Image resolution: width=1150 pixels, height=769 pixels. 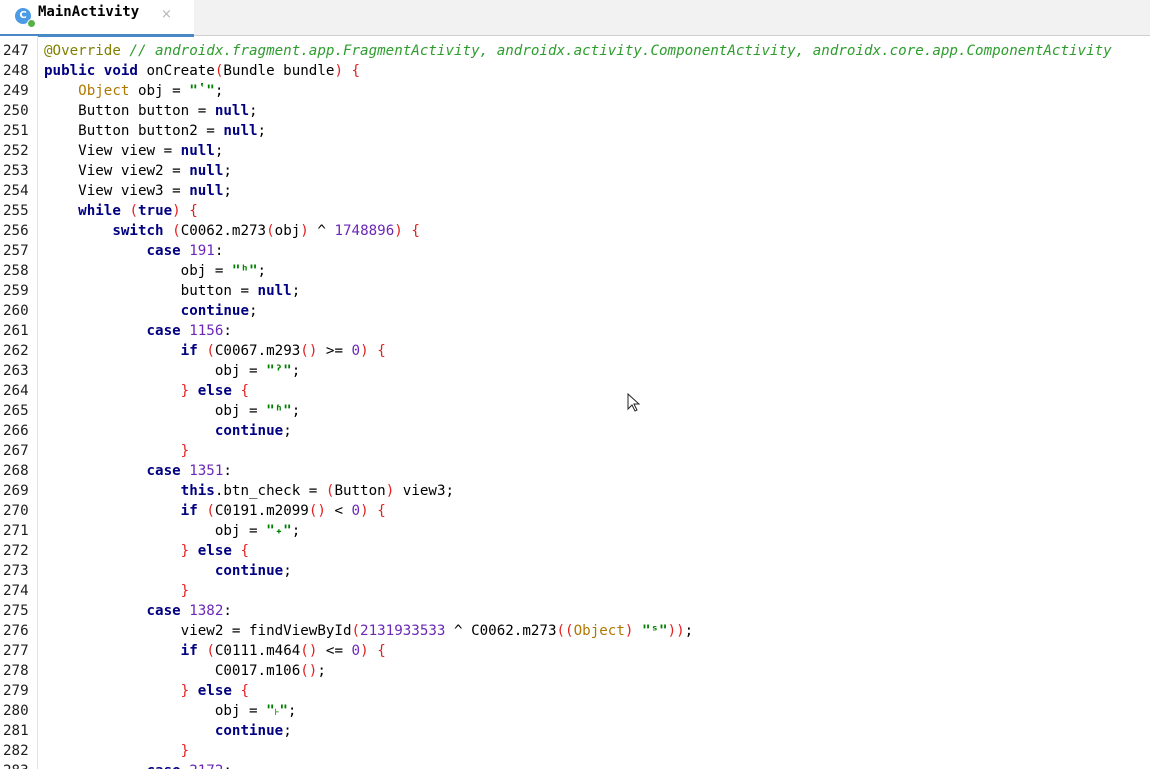 I want to click on code-line: switch (C0062.m273(obj) ^ 1748896) {, so click(x=232, y=231).